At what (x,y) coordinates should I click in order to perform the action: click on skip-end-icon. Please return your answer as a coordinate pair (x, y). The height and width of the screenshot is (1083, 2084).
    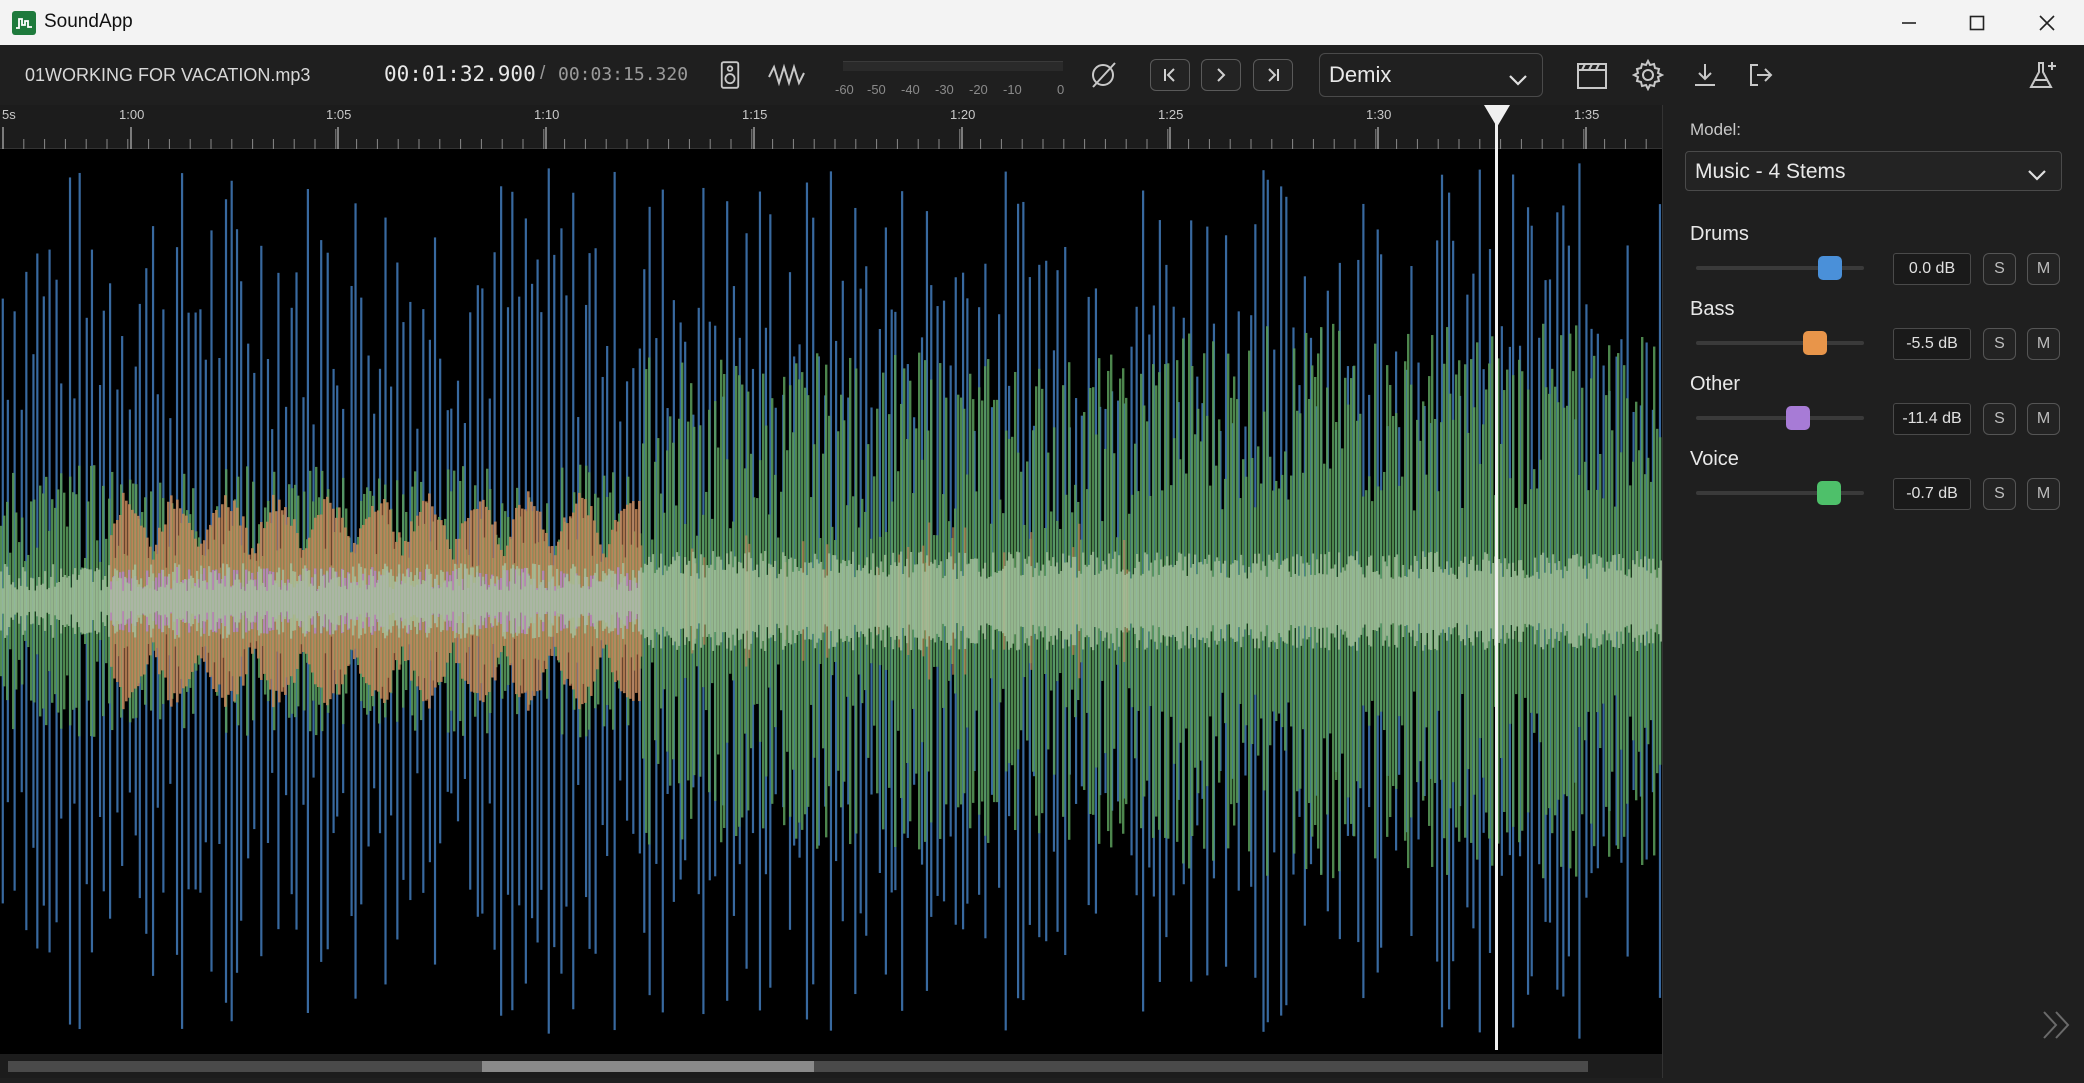
    Looking at the image, I should click on (1273, 75).